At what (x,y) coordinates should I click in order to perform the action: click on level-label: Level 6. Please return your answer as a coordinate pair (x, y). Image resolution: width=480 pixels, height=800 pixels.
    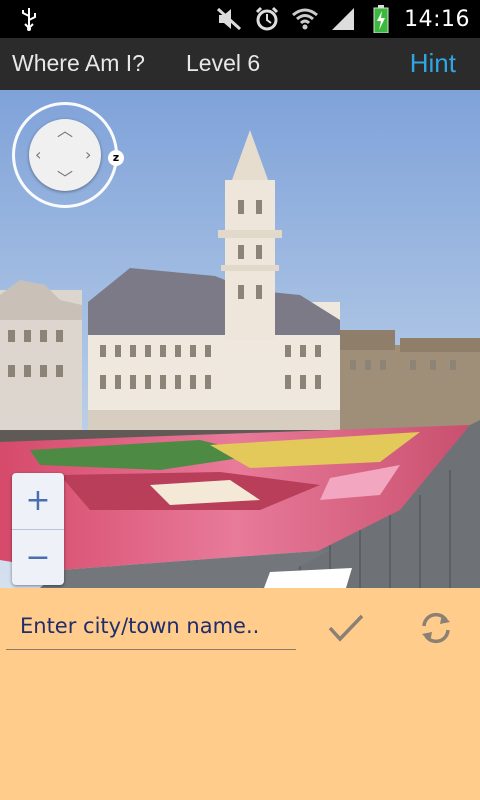
    Looking at the image, I should click on (223, 63).